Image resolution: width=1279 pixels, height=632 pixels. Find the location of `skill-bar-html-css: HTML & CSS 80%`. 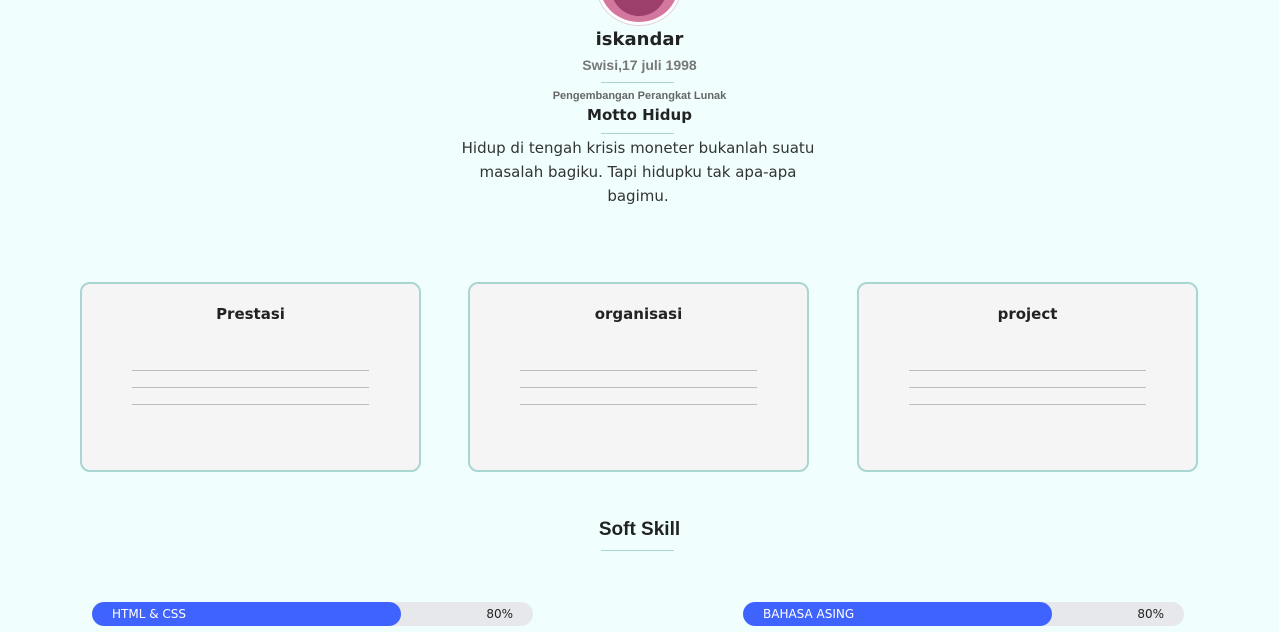

skill-bar-html-css: HTML & CSS 80% is located at coordinates (312, 614).